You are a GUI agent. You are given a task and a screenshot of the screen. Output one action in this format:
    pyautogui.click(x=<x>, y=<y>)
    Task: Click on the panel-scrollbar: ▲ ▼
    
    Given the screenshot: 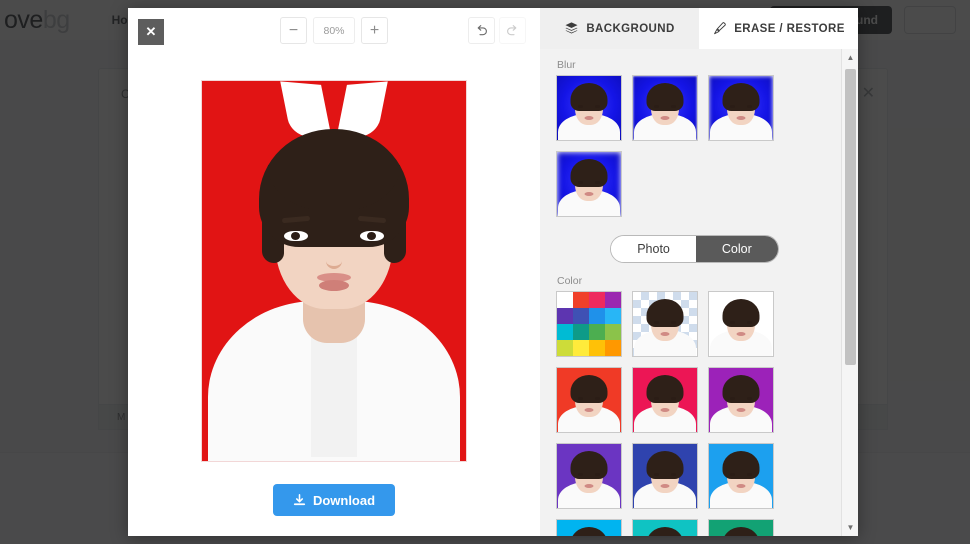 What is the action you would take?
    pyautogui.click(x=849, y=292)
    